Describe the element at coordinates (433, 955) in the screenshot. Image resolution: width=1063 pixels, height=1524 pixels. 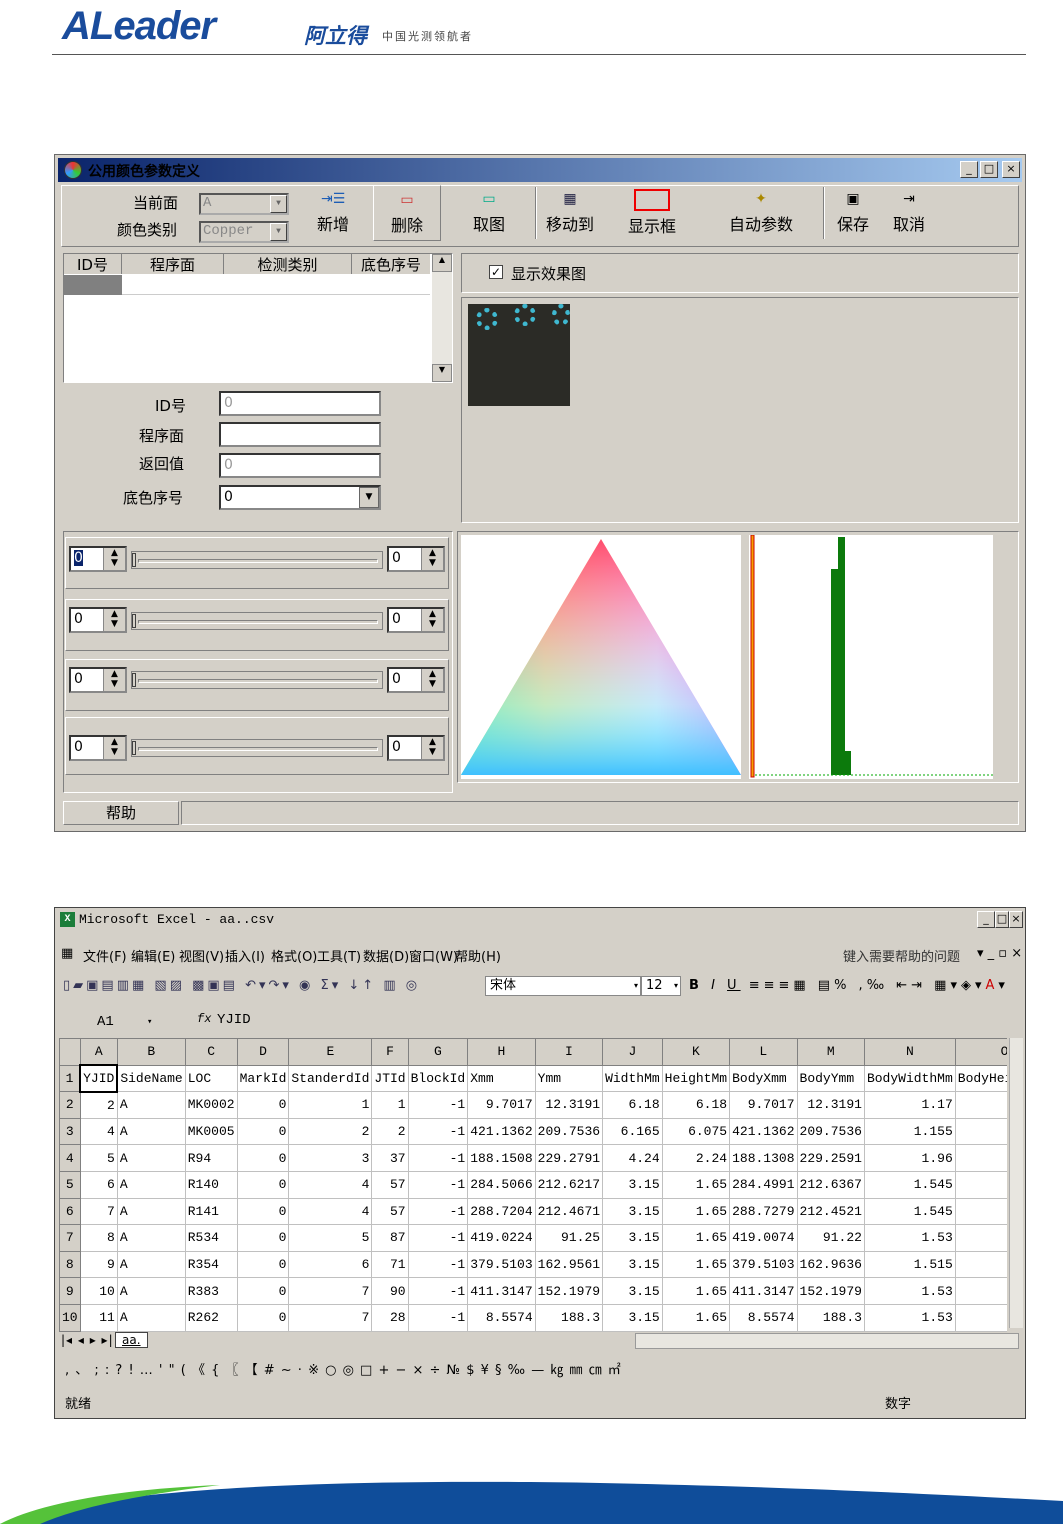
I see `menu-window: 窗口(W)` at that location.